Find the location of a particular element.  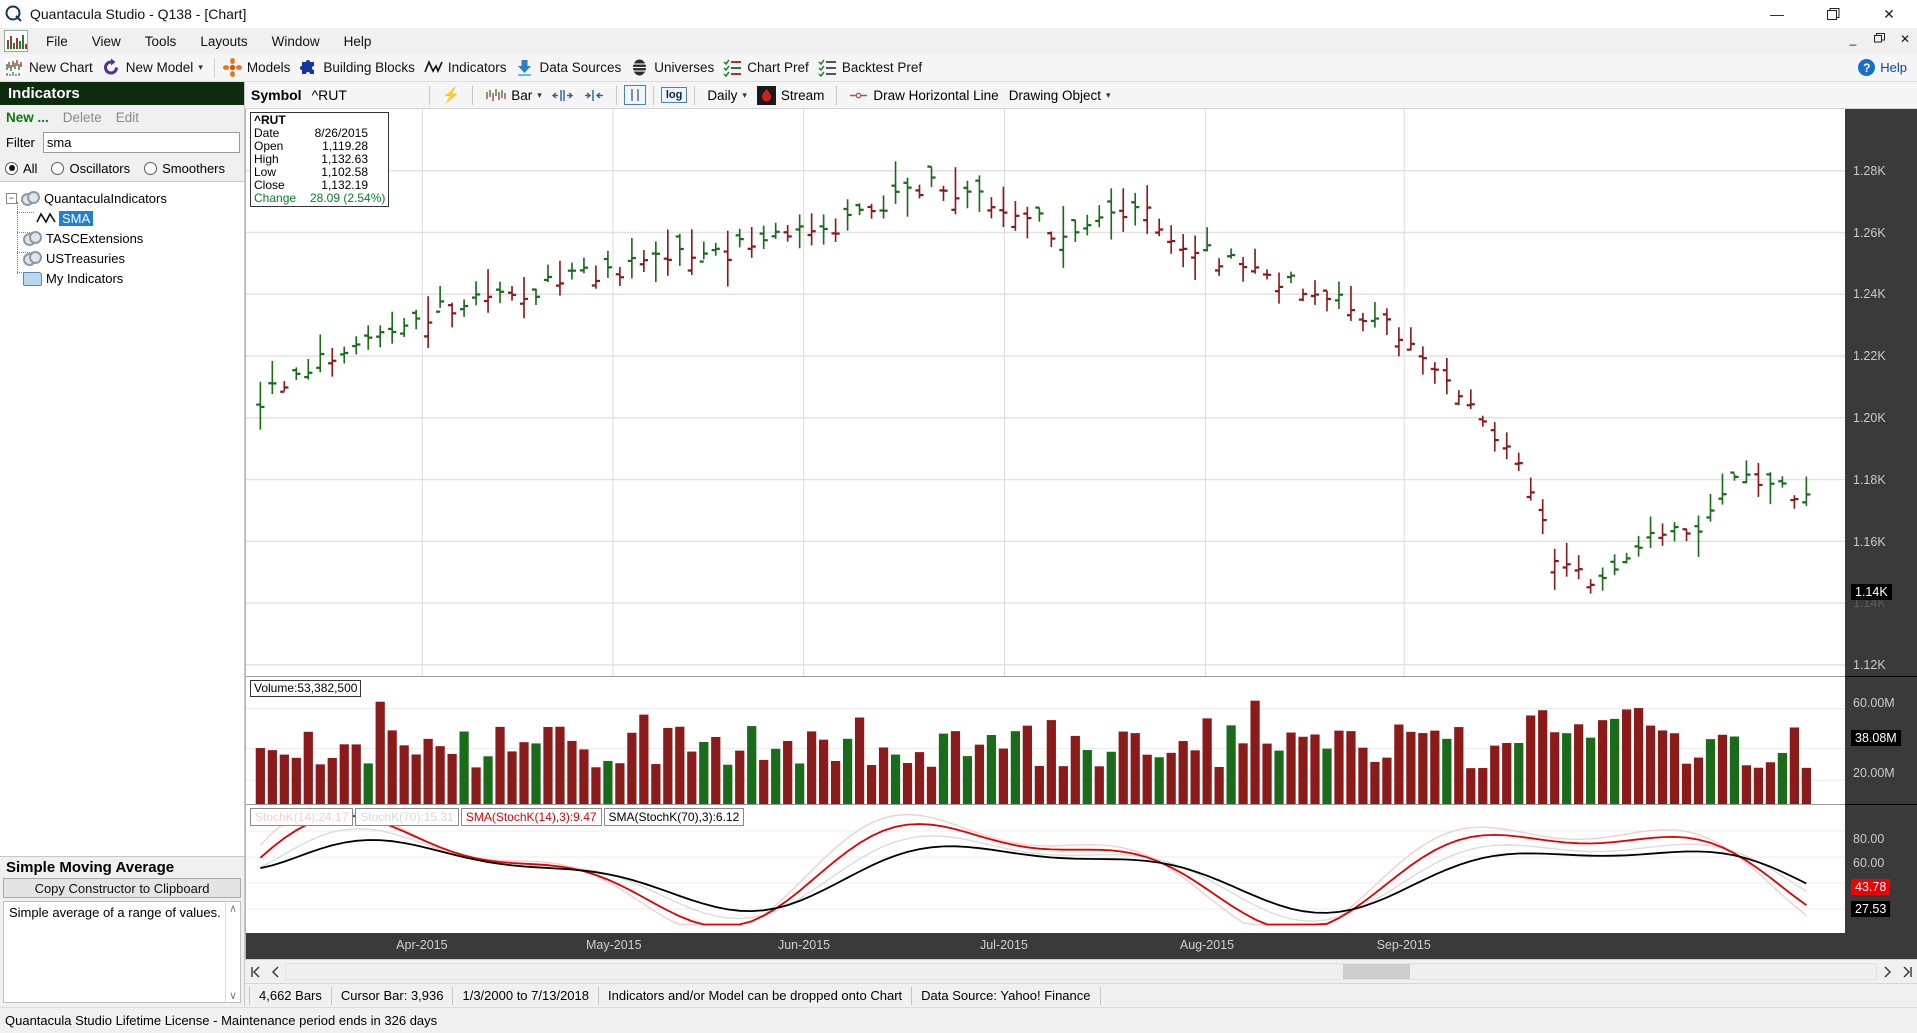

tree-item-ustreasuries: USTreasuries is located at coordinates (122, 258).